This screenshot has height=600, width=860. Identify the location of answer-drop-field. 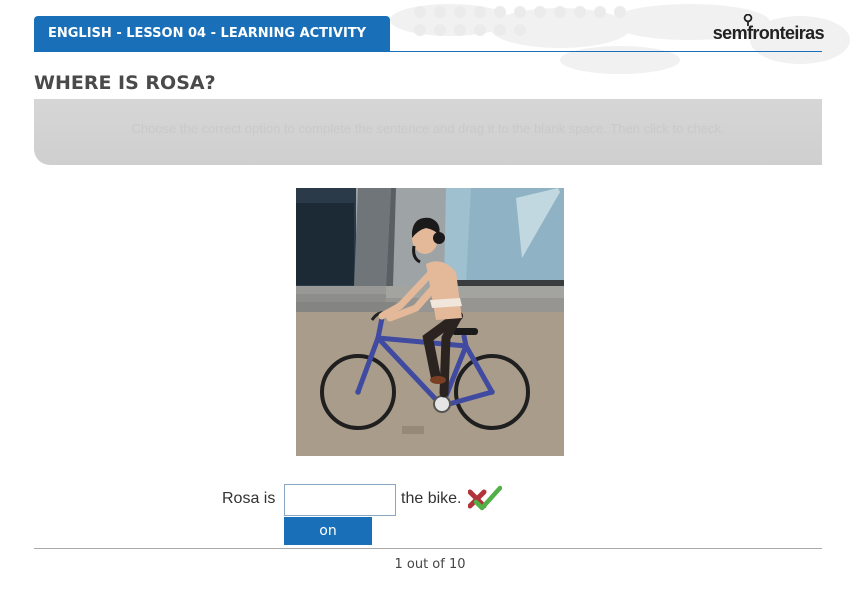
(340, 500).